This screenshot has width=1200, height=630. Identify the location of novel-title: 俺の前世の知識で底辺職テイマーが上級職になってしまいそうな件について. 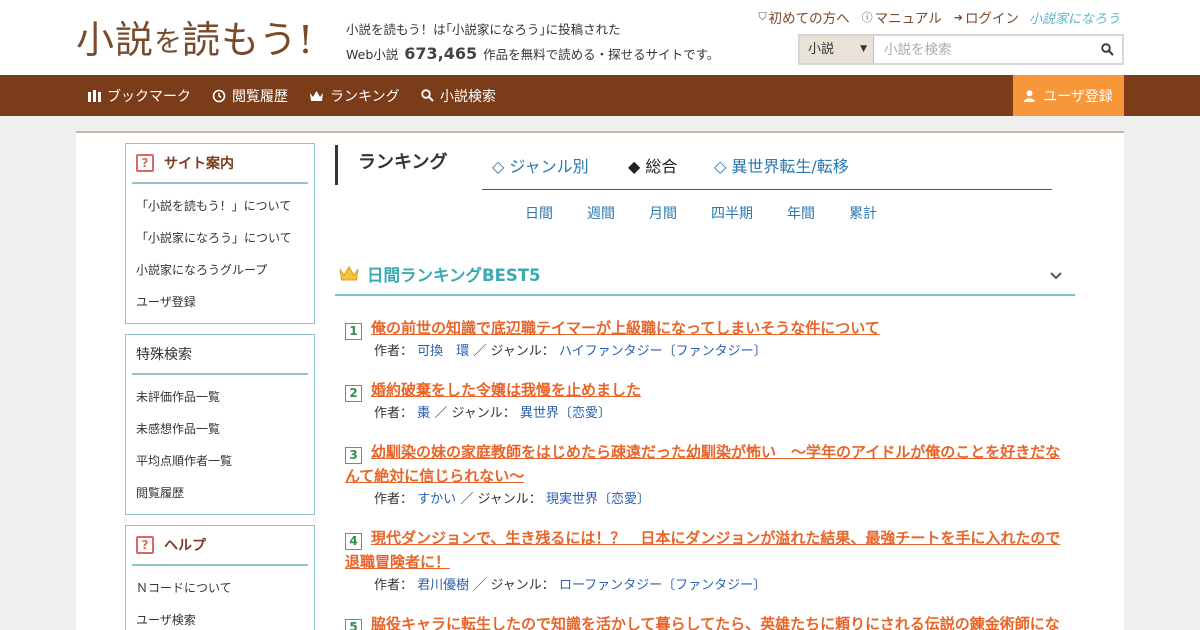
(625, 328).